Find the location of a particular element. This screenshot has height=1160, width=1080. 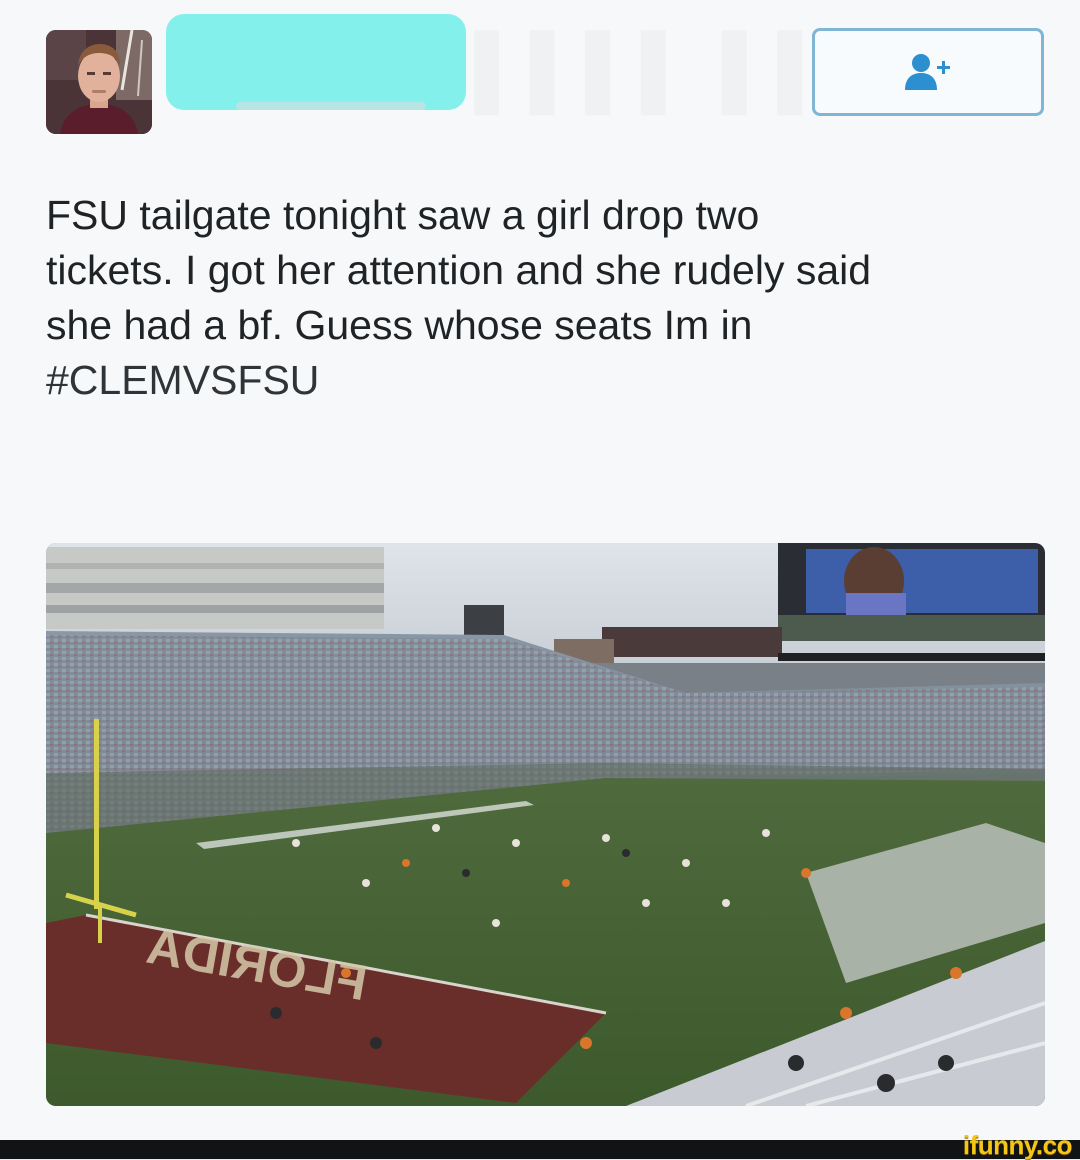

add-user-icon is located at coordinates (927, 72).